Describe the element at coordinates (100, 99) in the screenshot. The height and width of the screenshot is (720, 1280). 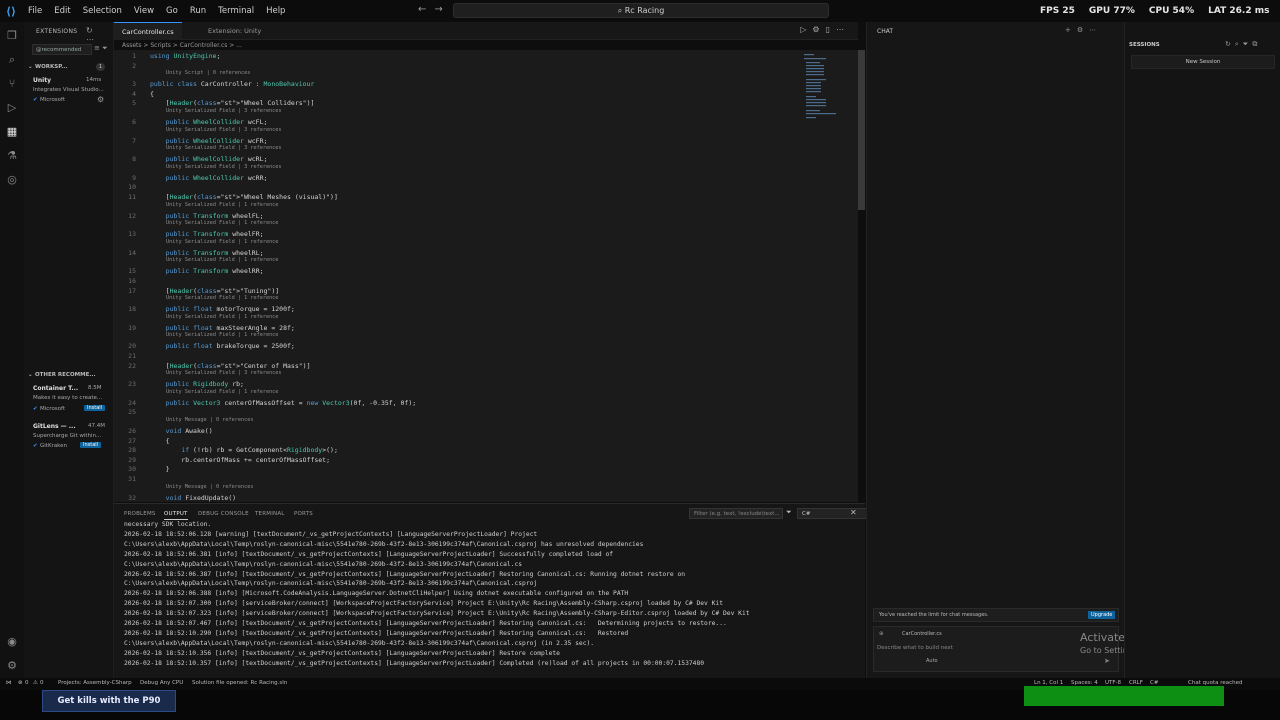
I see `ext-gear-icon: ⚙` at that location.